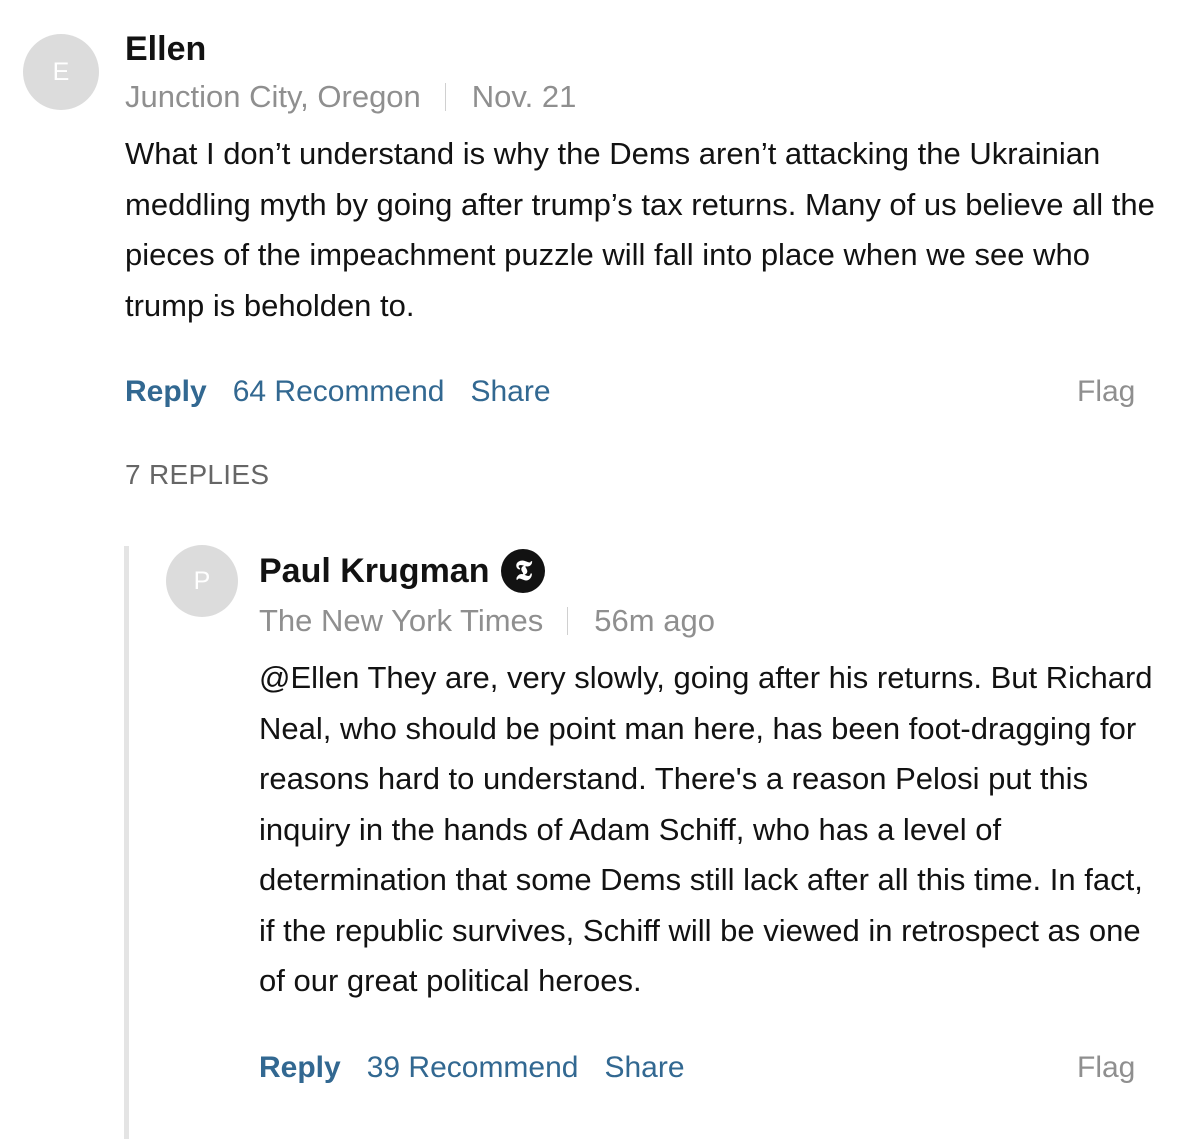 The width and height of the screenshot is (1200, 1139). Describe the element at coordinates (374, 570) in the screenshot. I see `reply-author-name: Paul Krugman` at that location.